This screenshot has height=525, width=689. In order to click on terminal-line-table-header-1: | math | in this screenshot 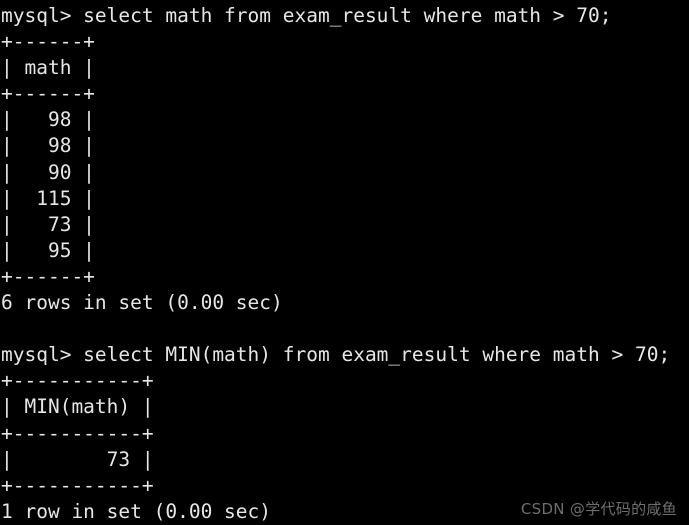, I will do `click(48, 68)`.